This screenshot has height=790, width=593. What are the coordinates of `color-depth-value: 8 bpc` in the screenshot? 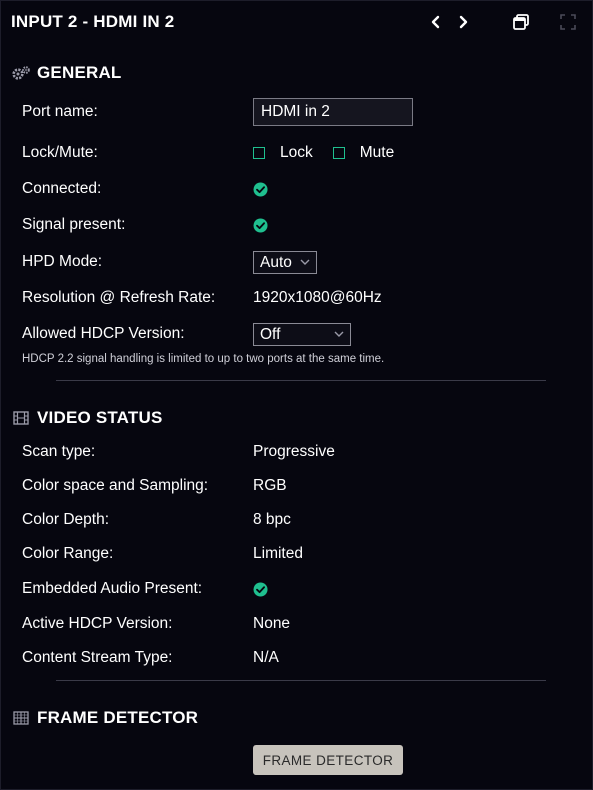 It's located at (272, 519).